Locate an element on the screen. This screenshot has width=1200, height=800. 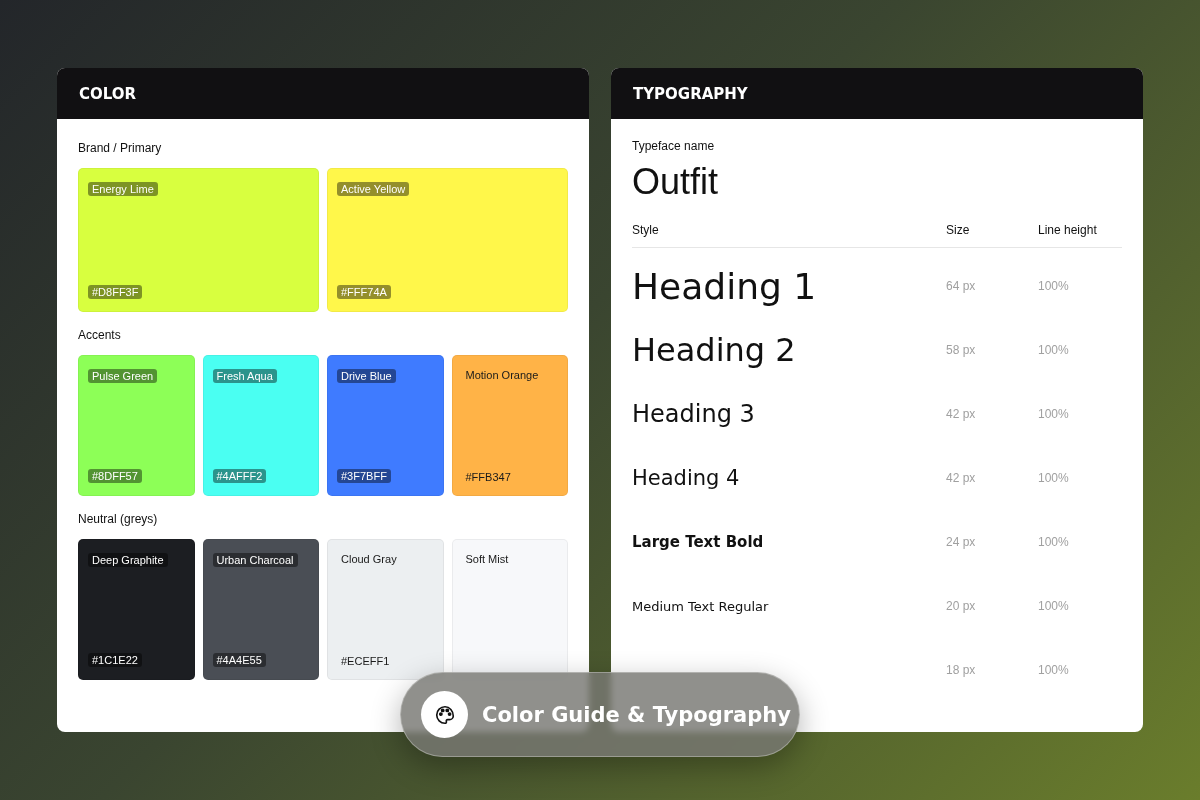
card-title: TYPOGRAPHY is located at coordinates (690, 93).